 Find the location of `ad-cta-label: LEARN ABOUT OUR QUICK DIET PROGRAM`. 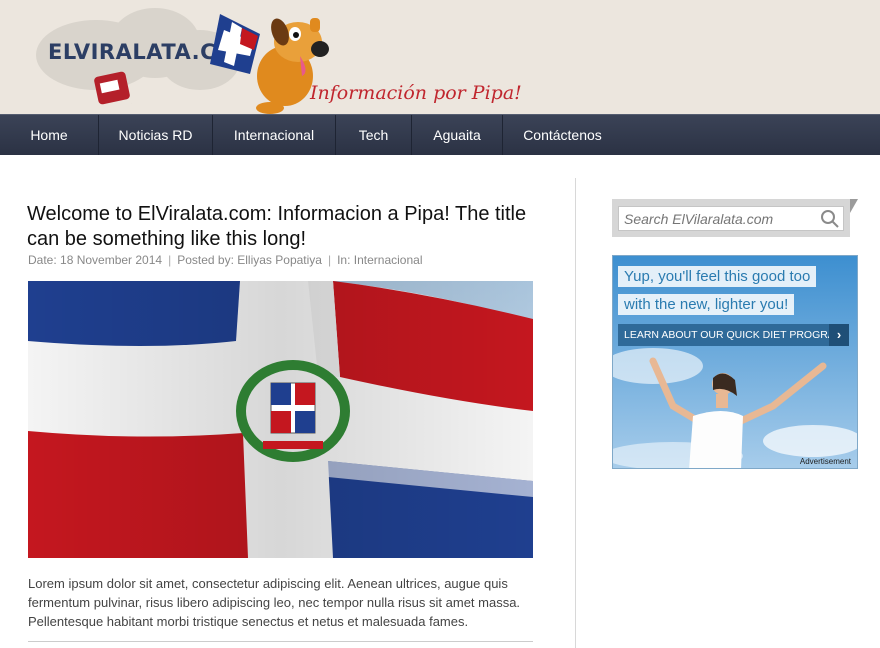

ad-cta-label: LEARN ABOUT OUR QUICK DIET PROGRAM is located at coordinates (734, 335).